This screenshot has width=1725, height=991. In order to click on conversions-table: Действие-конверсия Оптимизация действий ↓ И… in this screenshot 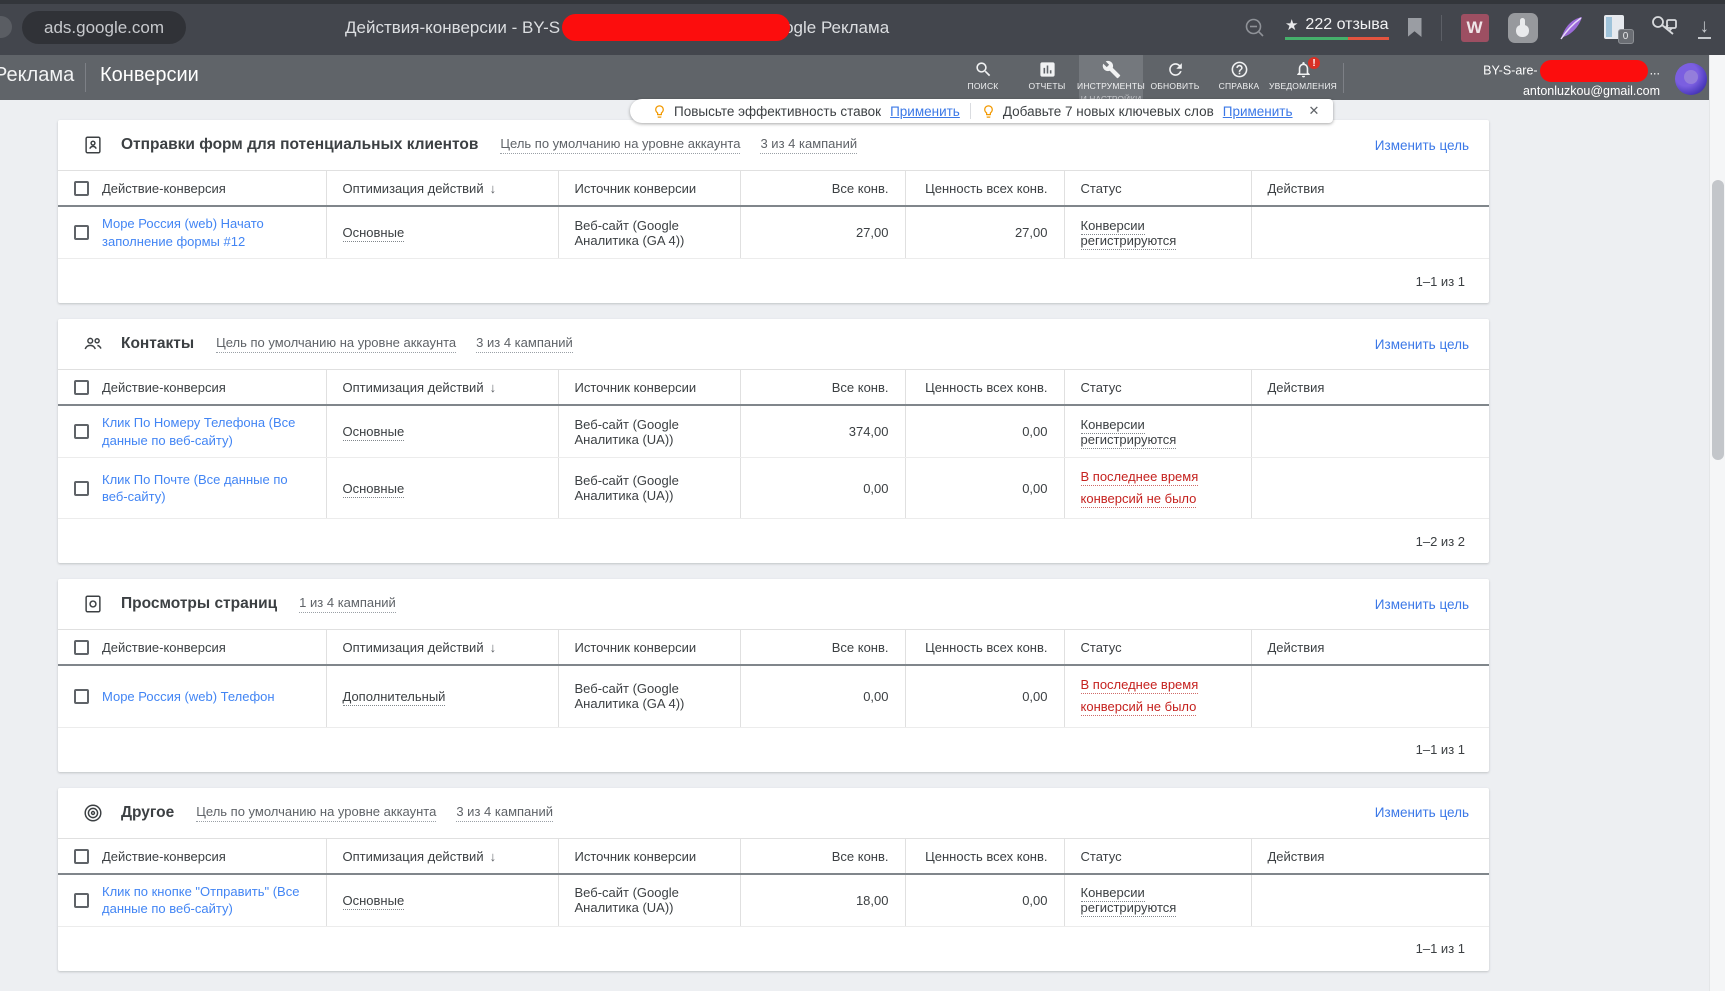, I will do `click(773, 444)`.